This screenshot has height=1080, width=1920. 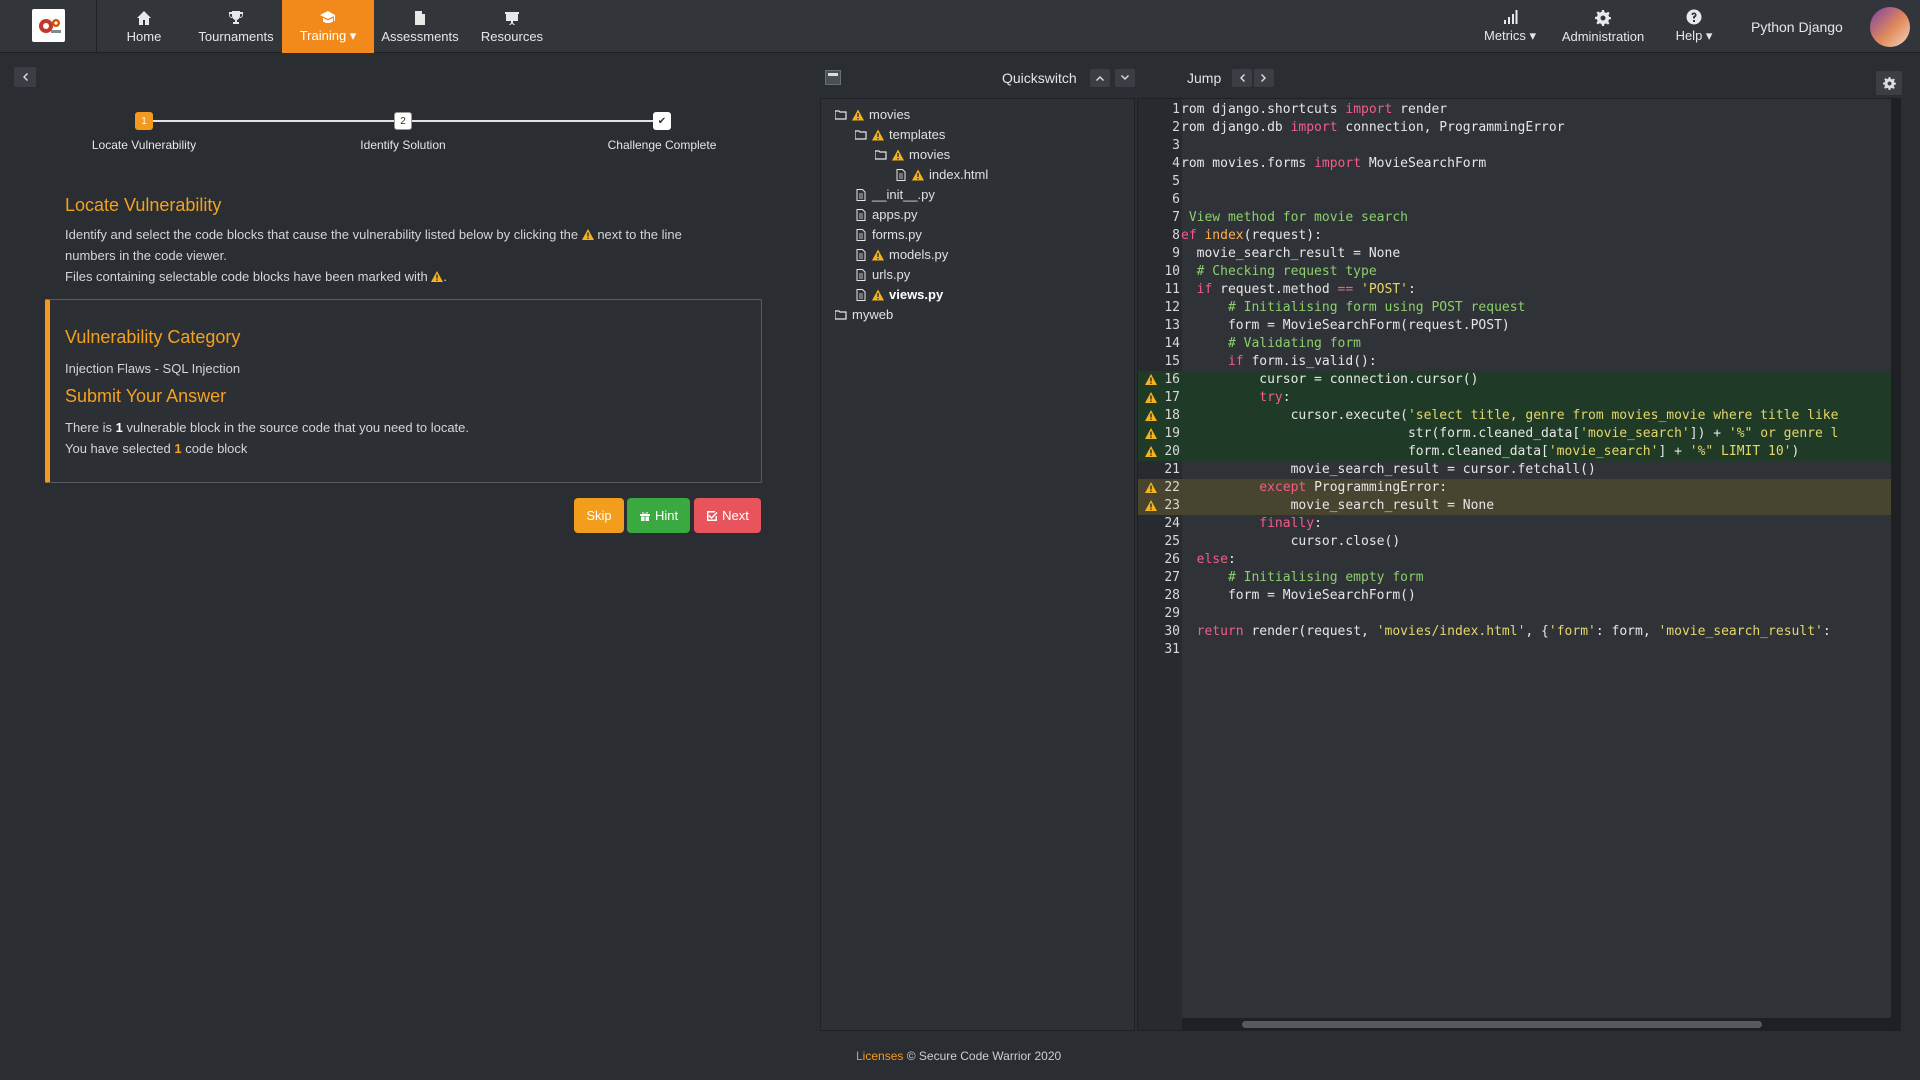 I want to click on next-label: Next, so click(x=735, y=515).